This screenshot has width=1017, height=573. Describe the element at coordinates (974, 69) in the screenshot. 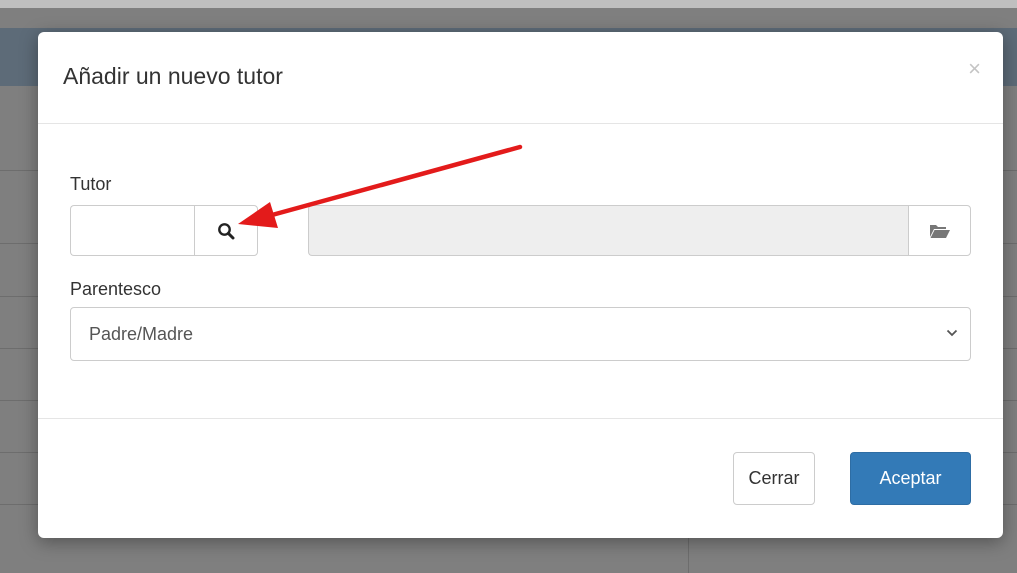

I see `close-icon: ×` at that location.